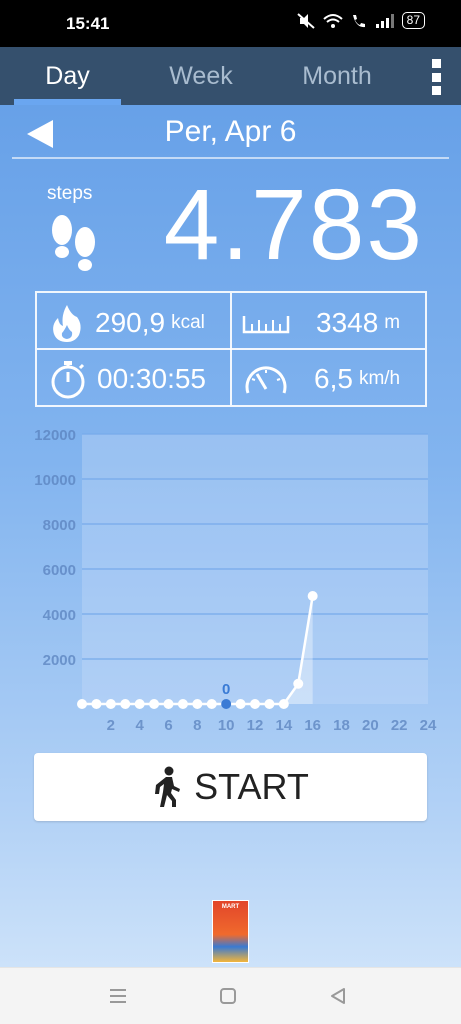 This screenshot has height=1024, width=461. I want to click on calories-unit: kcal, so click(188, 322).